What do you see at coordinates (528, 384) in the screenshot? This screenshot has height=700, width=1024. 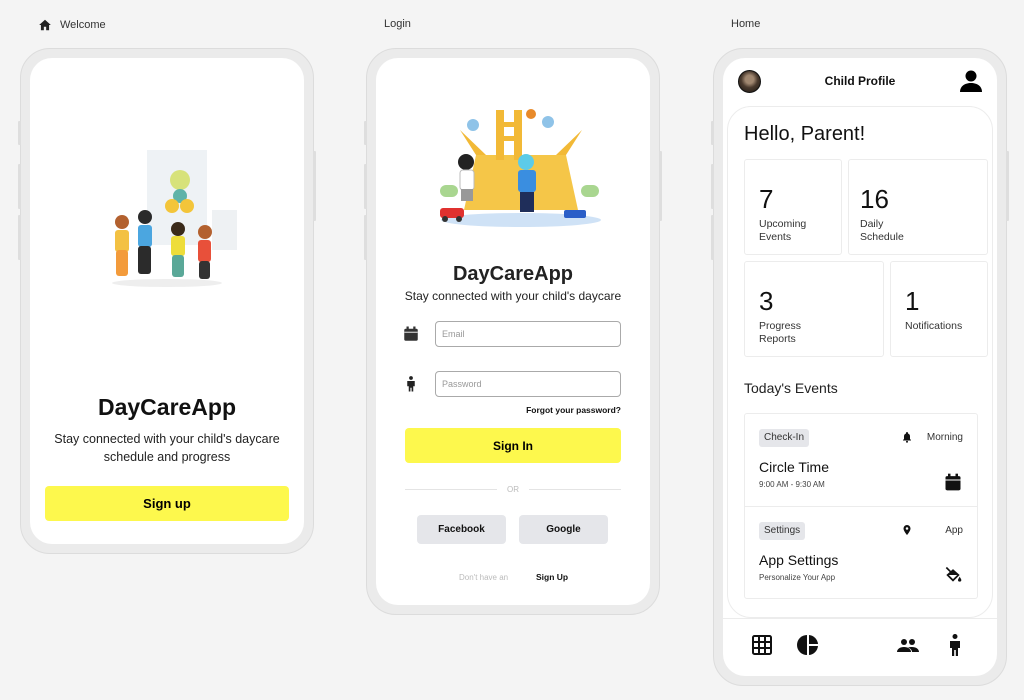 I see `password-input` at bounding box center [528, 384].